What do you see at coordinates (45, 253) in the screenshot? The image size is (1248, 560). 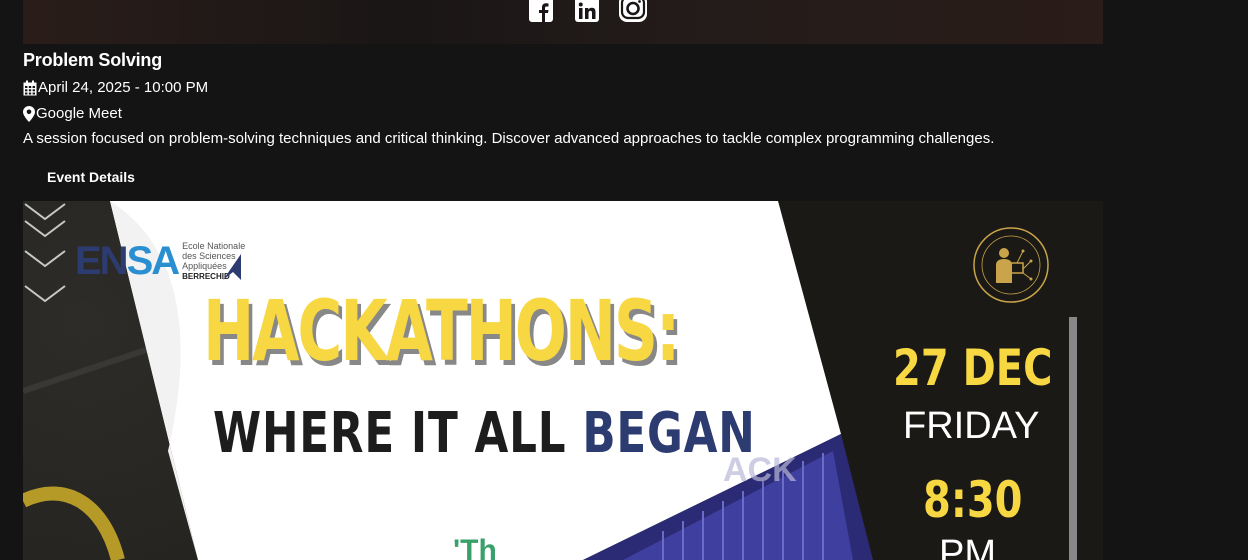 I see `chevron-decoration` at bounding box center [45, 253].